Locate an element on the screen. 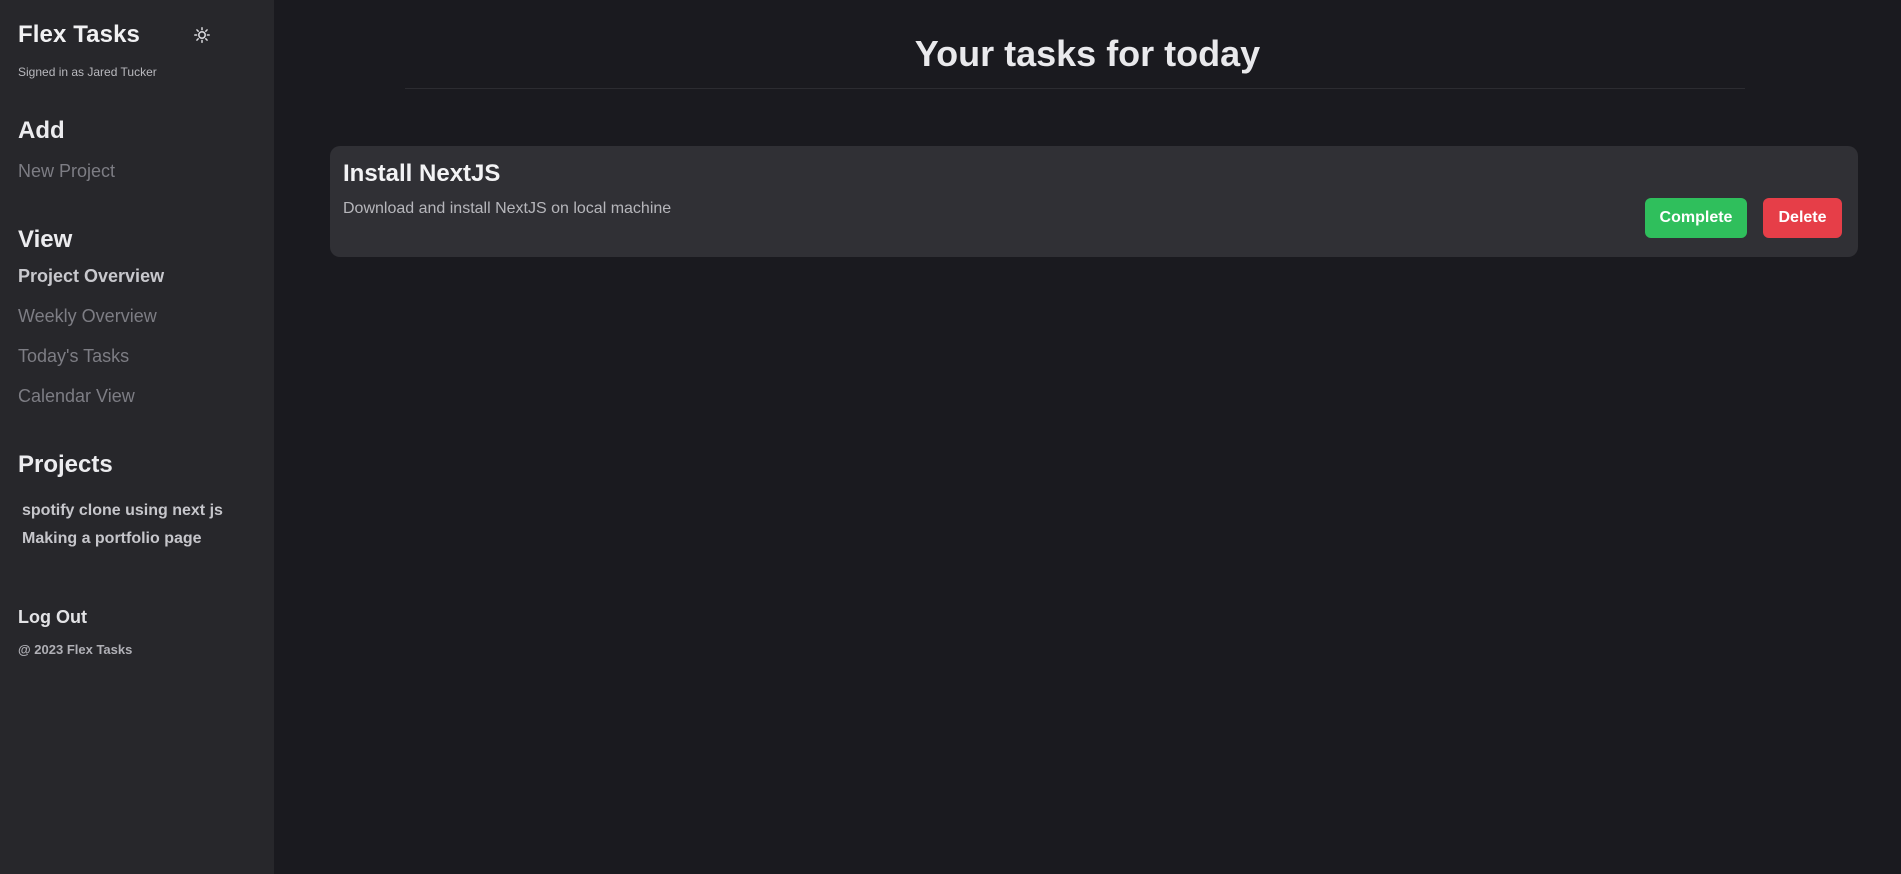 This screenshot has width=1901, height=874. theme-toggle-button is located at coordinates (202, 35).